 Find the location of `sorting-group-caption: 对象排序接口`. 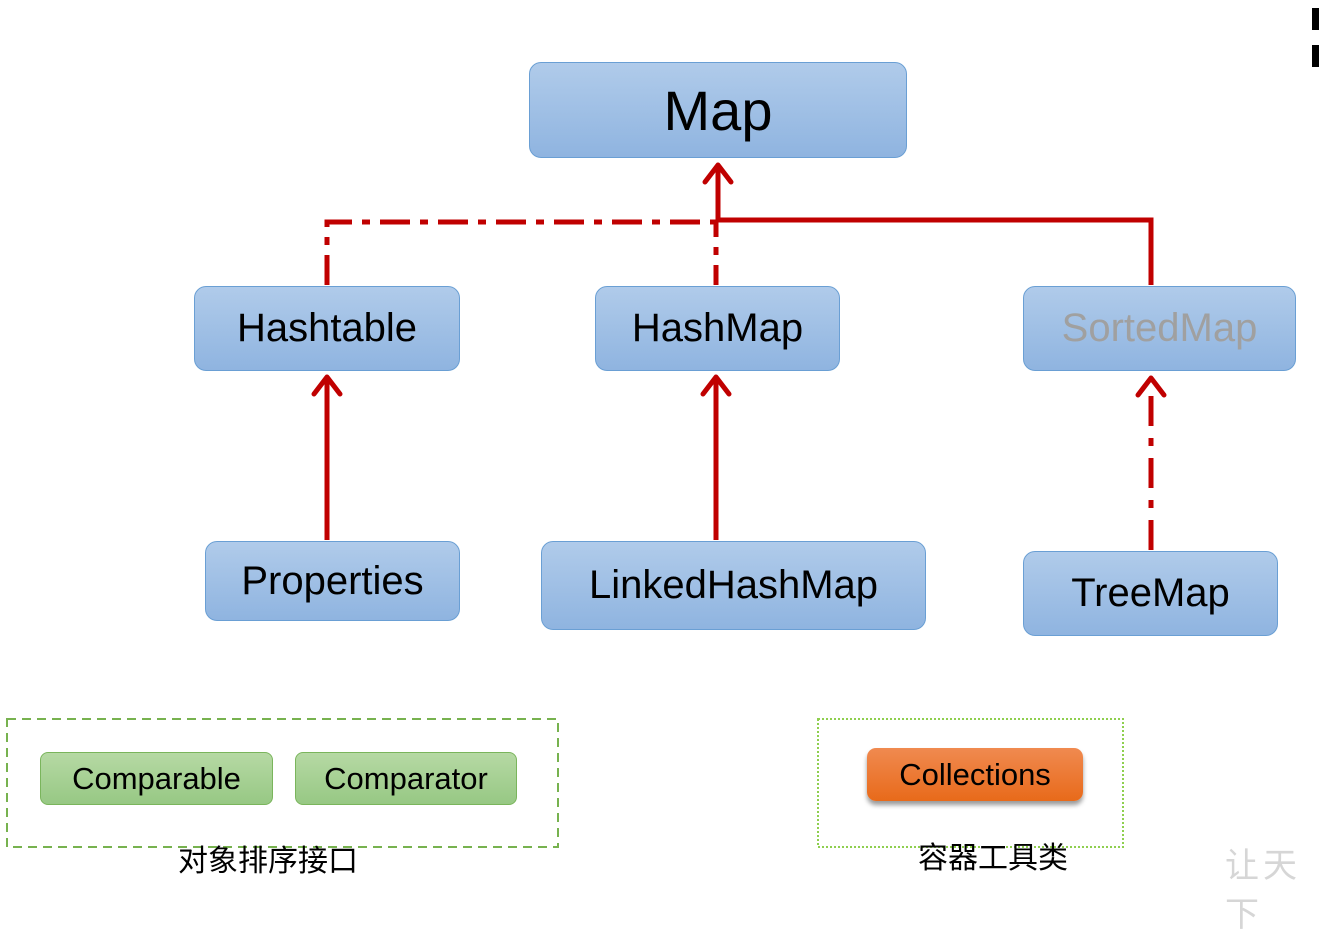

sorting-group-caption: 对象排序接口 is located at coordinates (268, 861).